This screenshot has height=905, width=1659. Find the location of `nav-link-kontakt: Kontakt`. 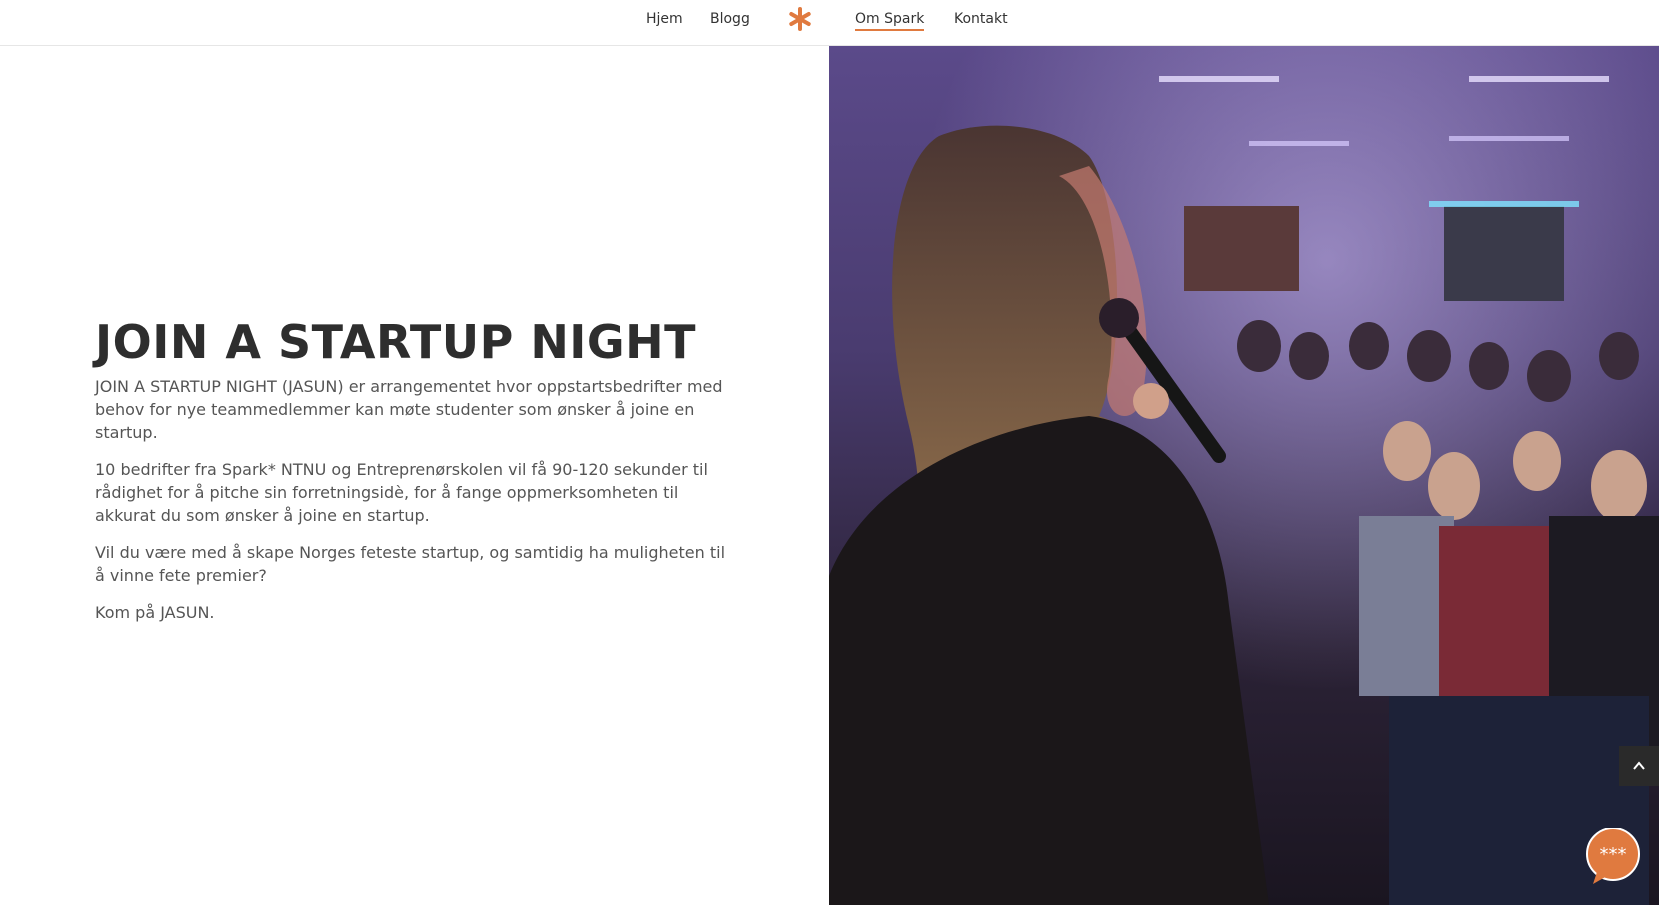

nav-link-kontakt: Kontakt is located at coordinates (981, 19).